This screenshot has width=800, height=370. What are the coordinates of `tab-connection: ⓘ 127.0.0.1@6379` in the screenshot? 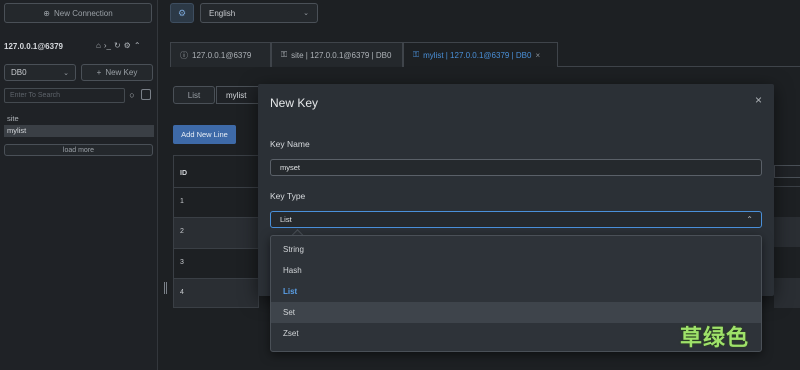 It's located at (220, 54).